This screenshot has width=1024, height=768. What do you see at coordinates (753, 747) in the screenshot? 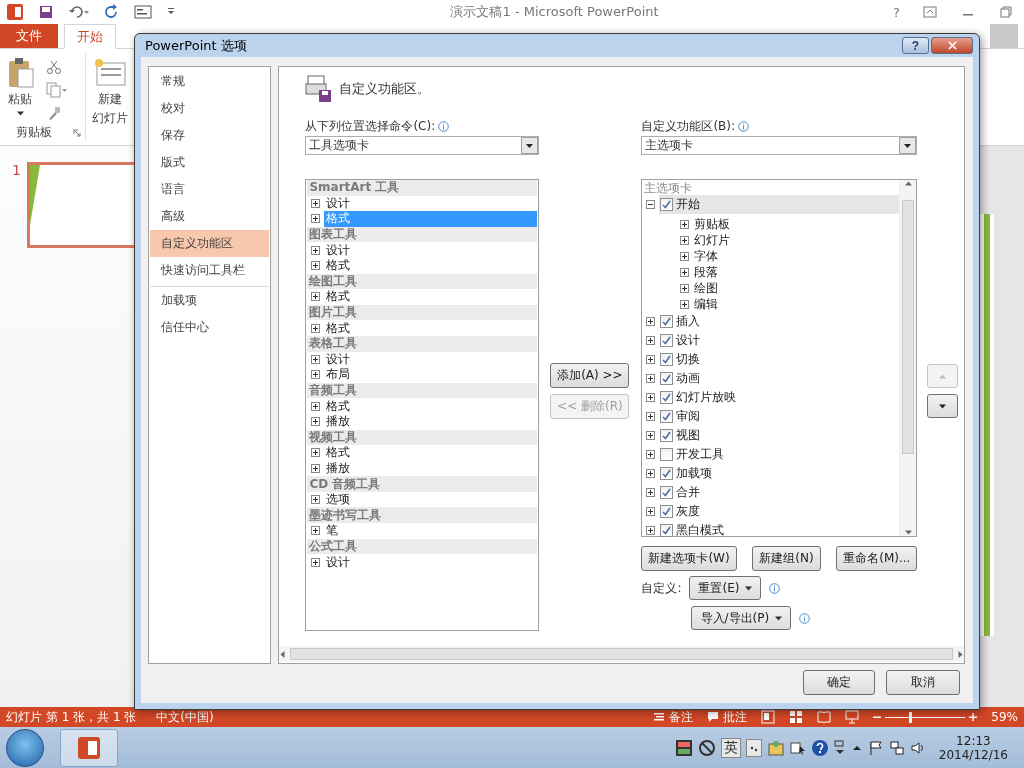
I see `punctuation-icon` at bounding box center [753, 747].